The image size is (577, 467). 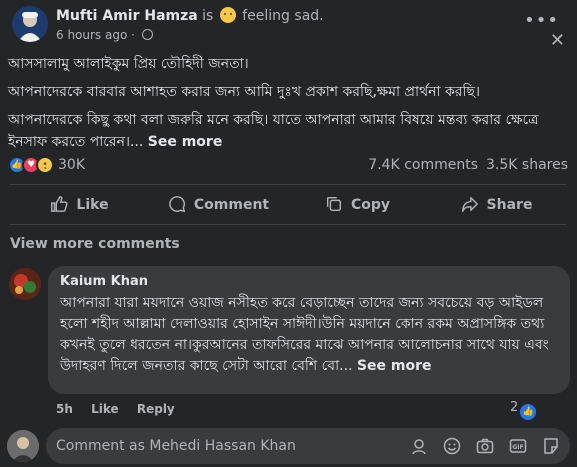 I want to click on author-name: Mufti Amir Hamza, so click(x=127, y=16).